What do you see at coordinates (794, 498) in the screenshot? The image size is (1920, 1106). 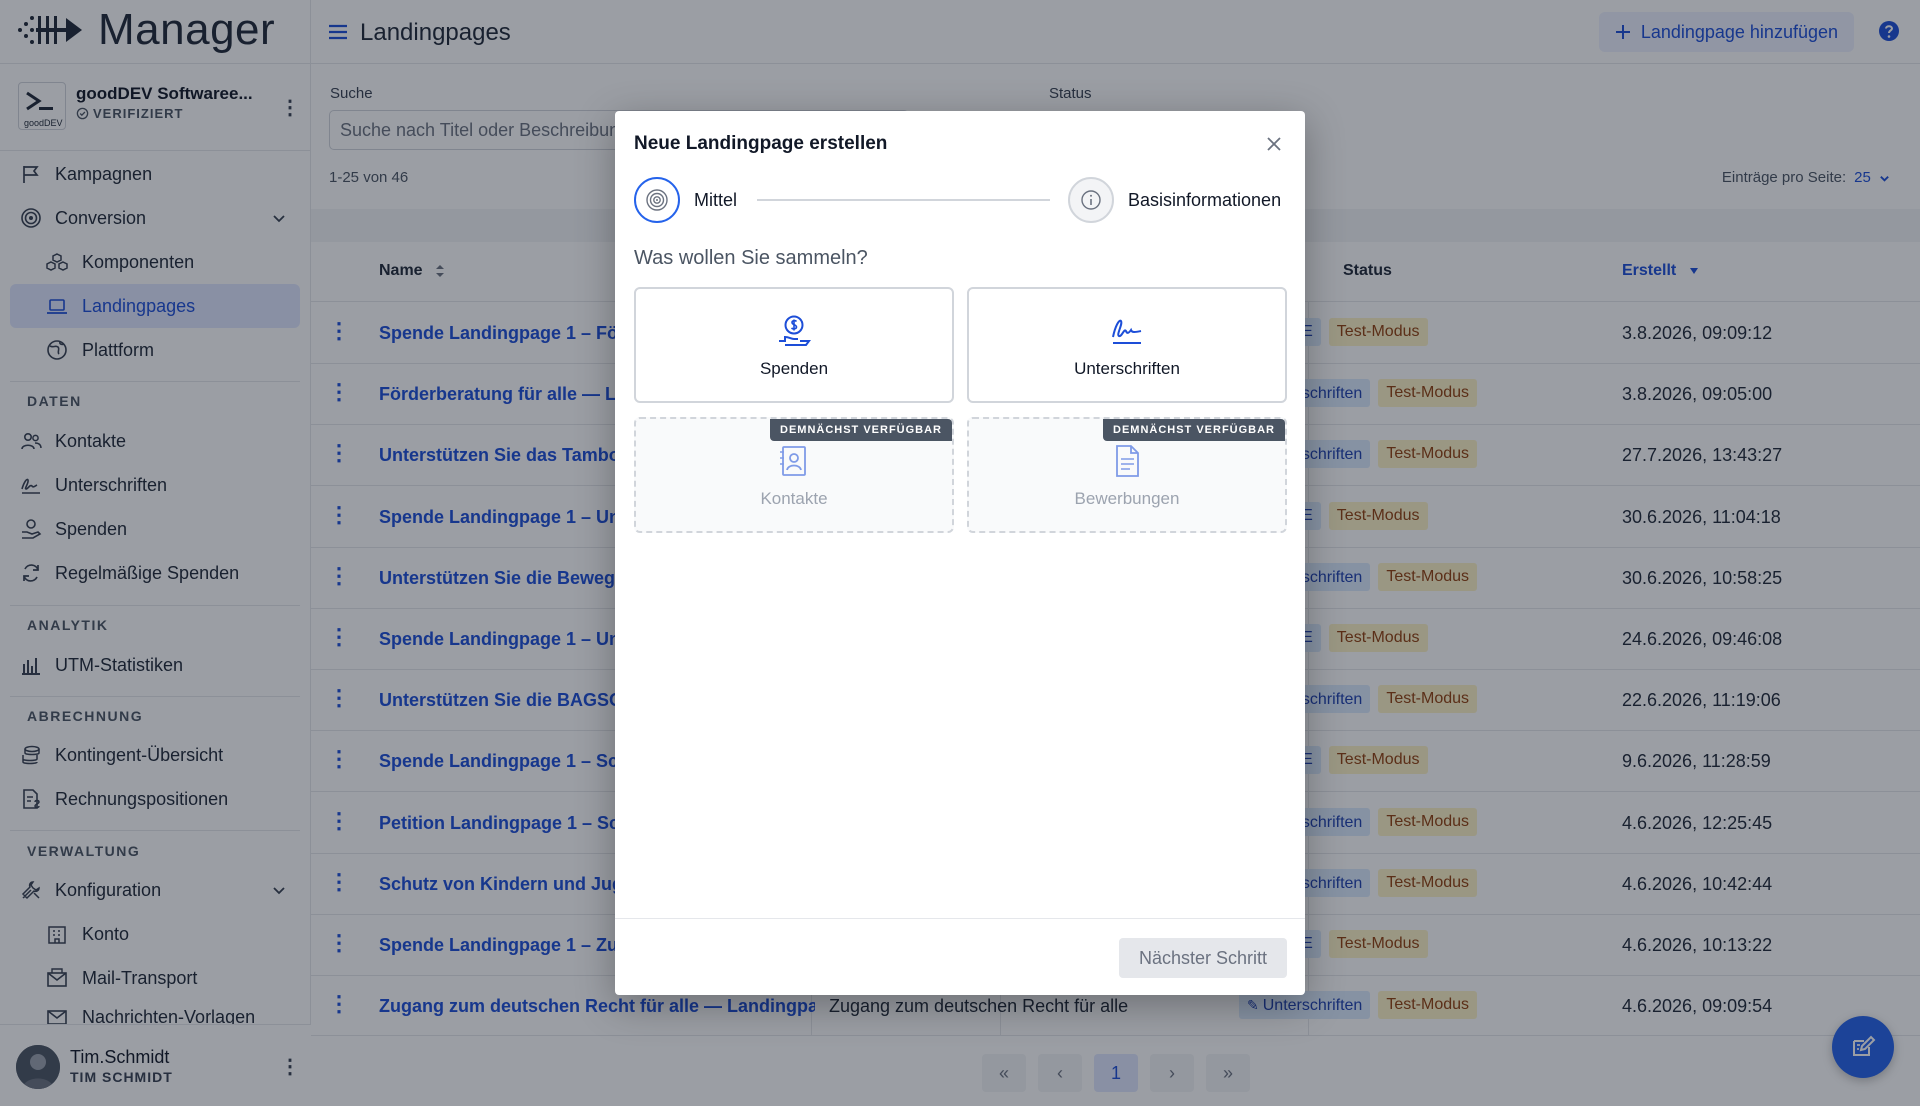 I see `option-label: Kontakte` at bounding box center [794, 498].